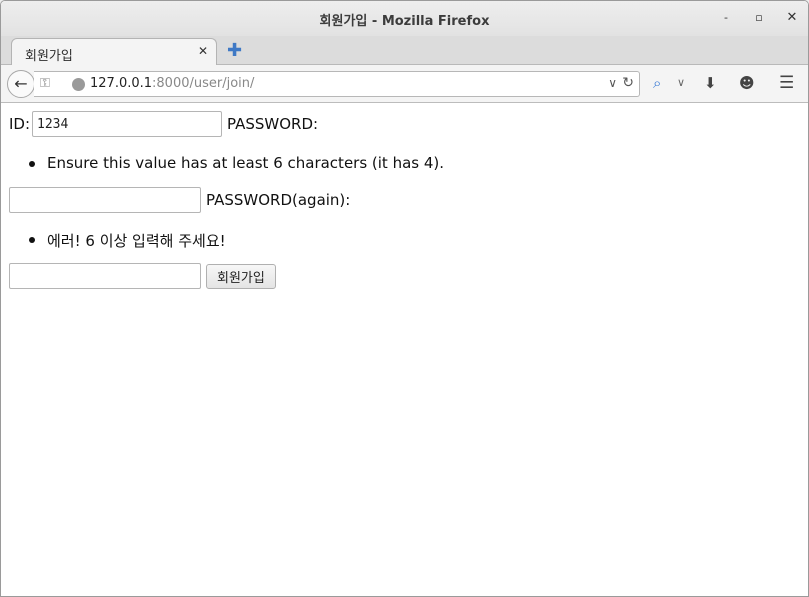 This screenshot has width=809, height=597. I want to click on chat-icon: ☻, so click(747, 83).